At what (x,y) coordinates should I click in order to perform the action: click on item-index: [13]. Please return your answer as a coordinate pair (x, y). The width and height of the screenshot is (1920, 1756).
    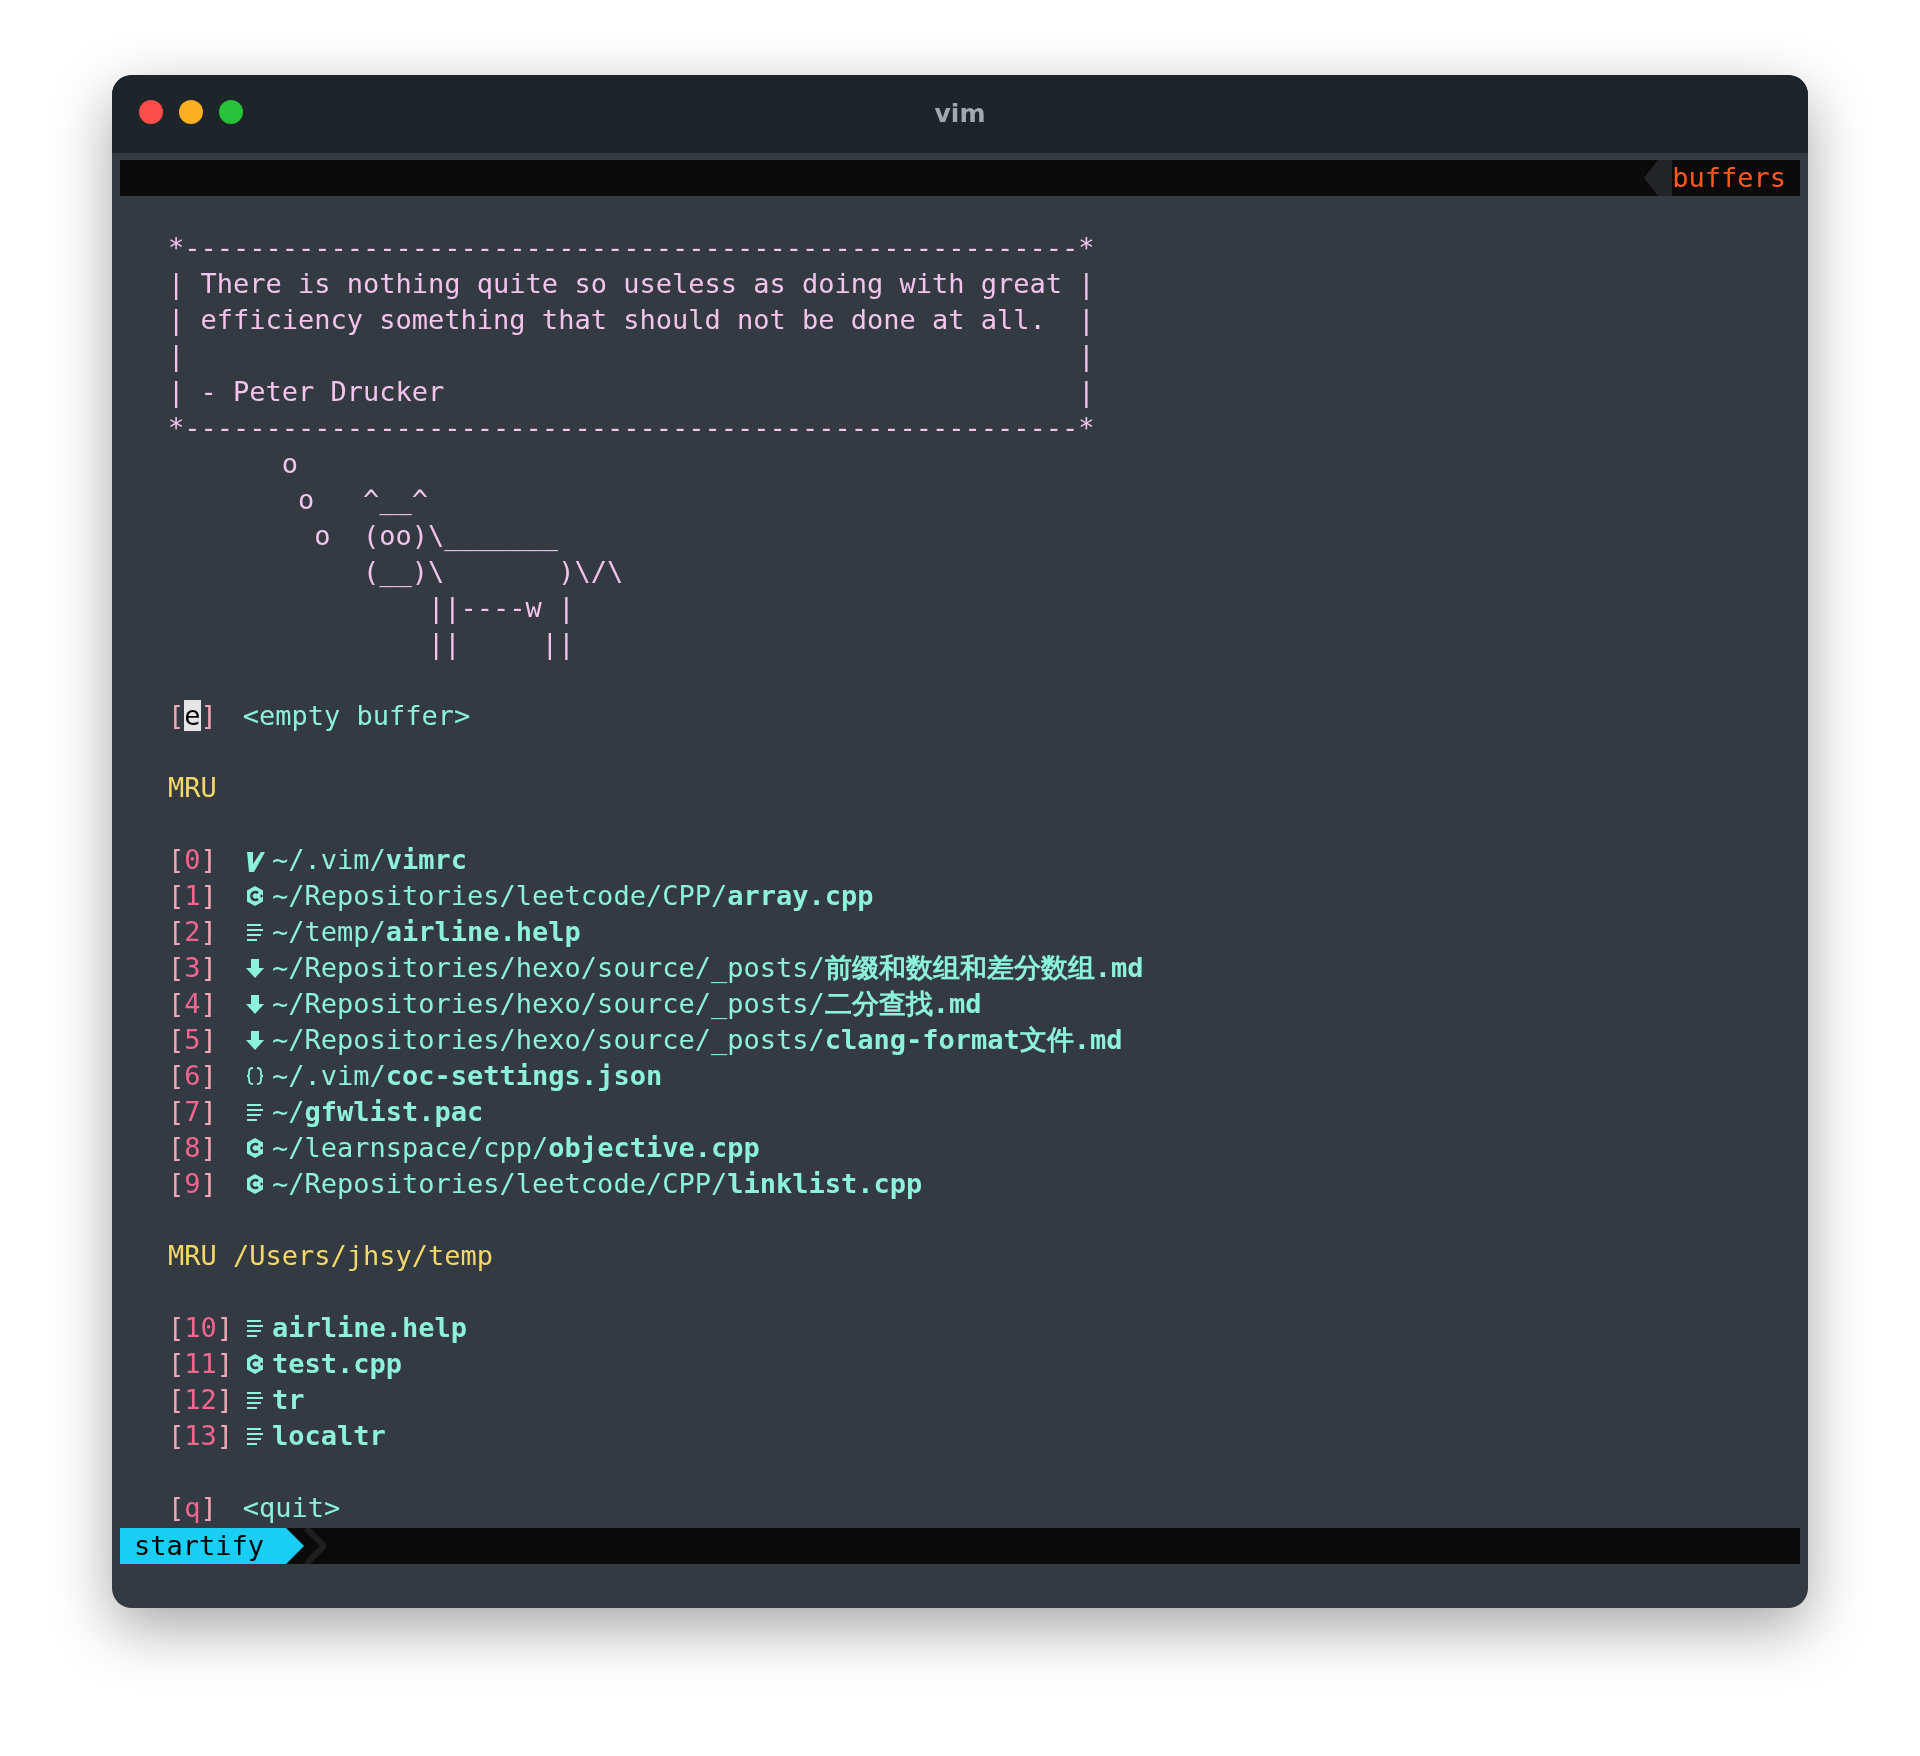
    Looking at the image, I should click on (201, 1435).